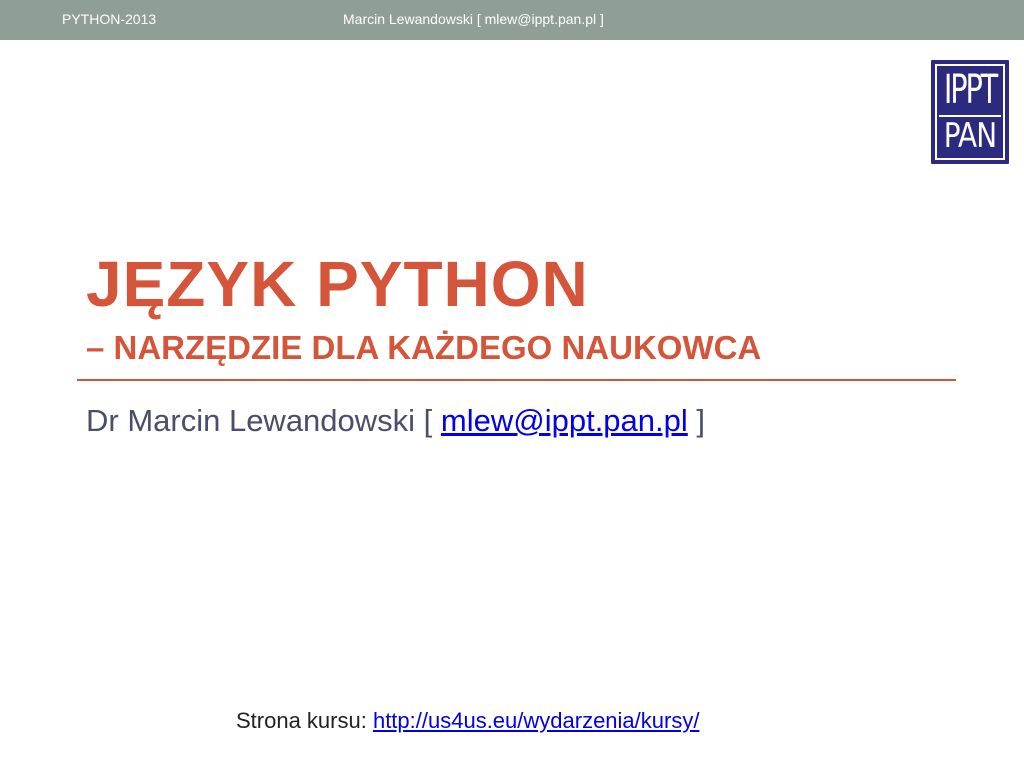 This screenshot has width=1024, height=768. I want to click on course-url-link: http://us4us.eu/wydarzenia/kursy/, so click(536, 720).